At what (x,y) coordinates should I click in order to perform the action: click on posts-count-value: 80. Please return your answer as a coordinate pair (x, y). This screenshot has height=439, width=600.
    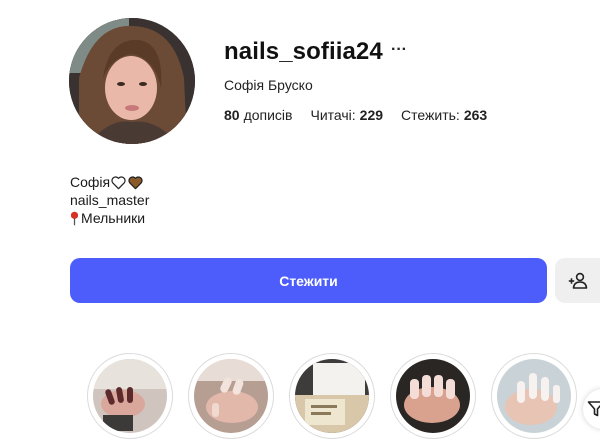
    Looking at the image, I should click on (232, 115).